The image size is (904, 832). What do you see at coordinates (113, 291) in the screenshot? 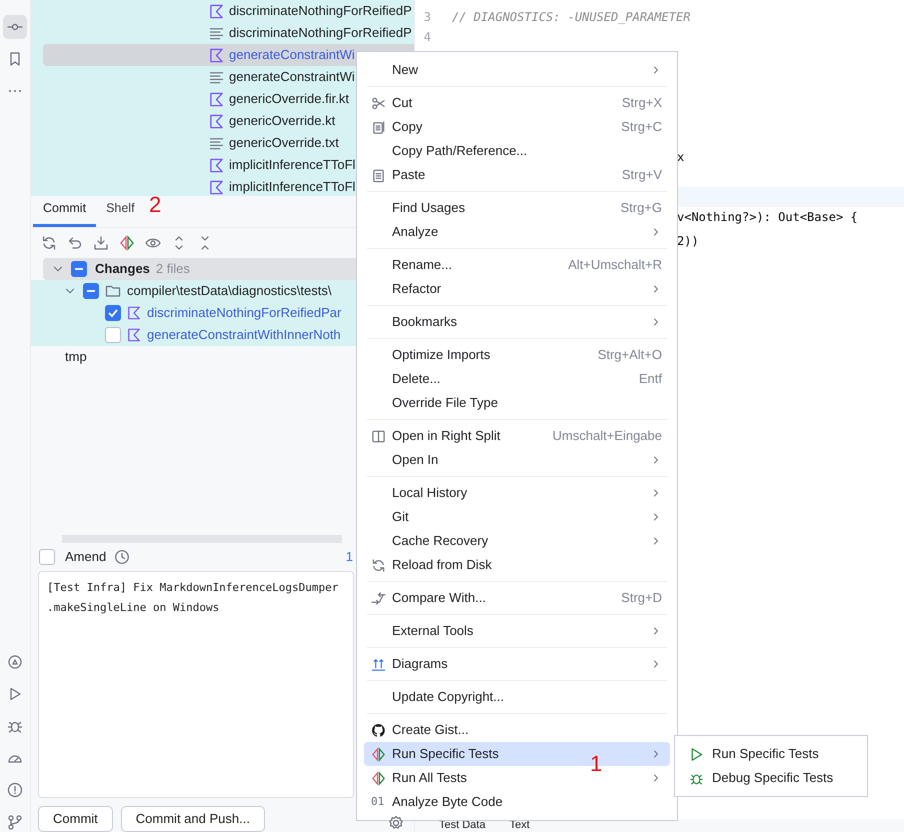
I see `folder-icon` at bounding box center [113, 291].